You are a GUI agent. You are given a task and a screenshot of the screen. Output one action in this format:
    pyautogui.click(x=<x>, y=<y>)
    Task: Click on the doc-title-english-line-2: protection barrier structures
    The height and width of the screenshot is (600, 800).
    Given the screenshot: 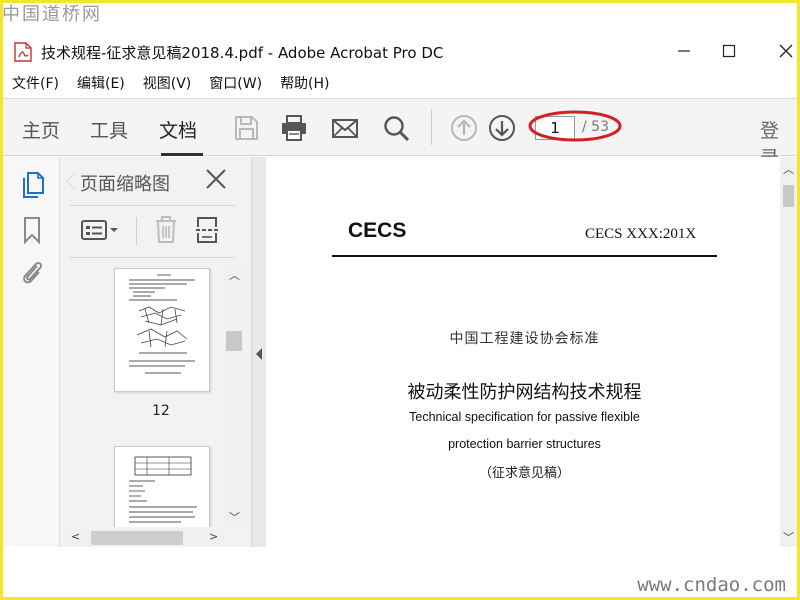 What is the action you would take?
    pyautogui.click(x=524, y=444)
    